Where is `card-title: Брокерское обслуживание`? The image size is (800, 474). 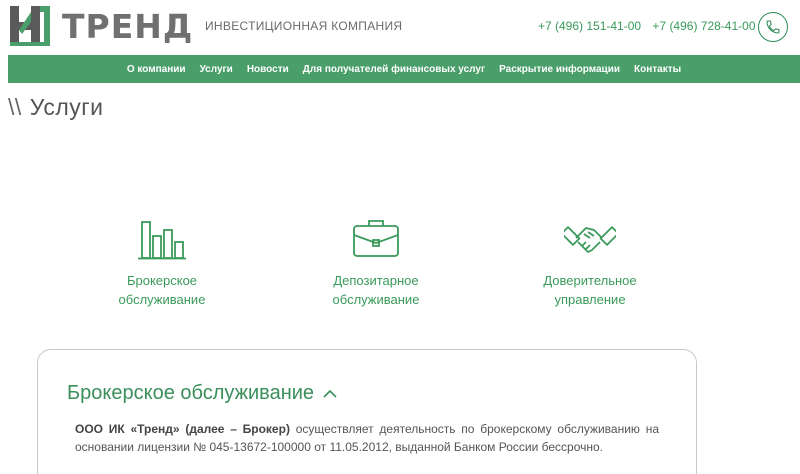
card-title: Брокерское обслуживание is located at coordinates (202, 393).